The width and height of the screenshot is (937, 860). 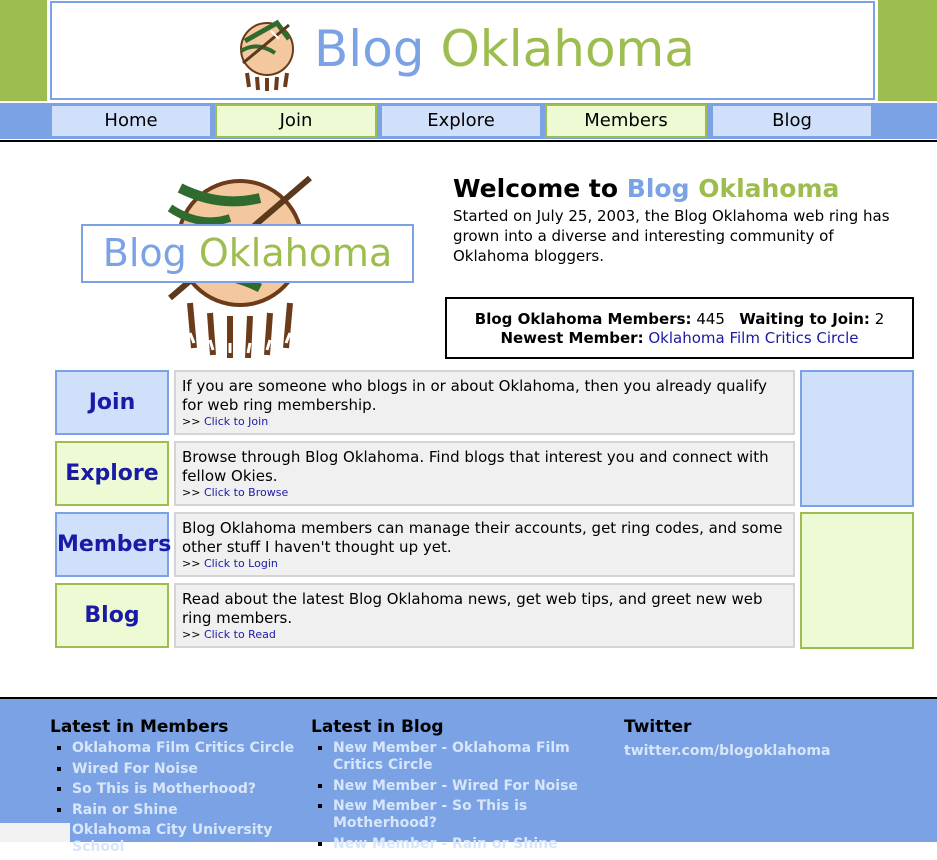 I want to click on welcome-prefix: Welcome to, so click(x=536, y=188).